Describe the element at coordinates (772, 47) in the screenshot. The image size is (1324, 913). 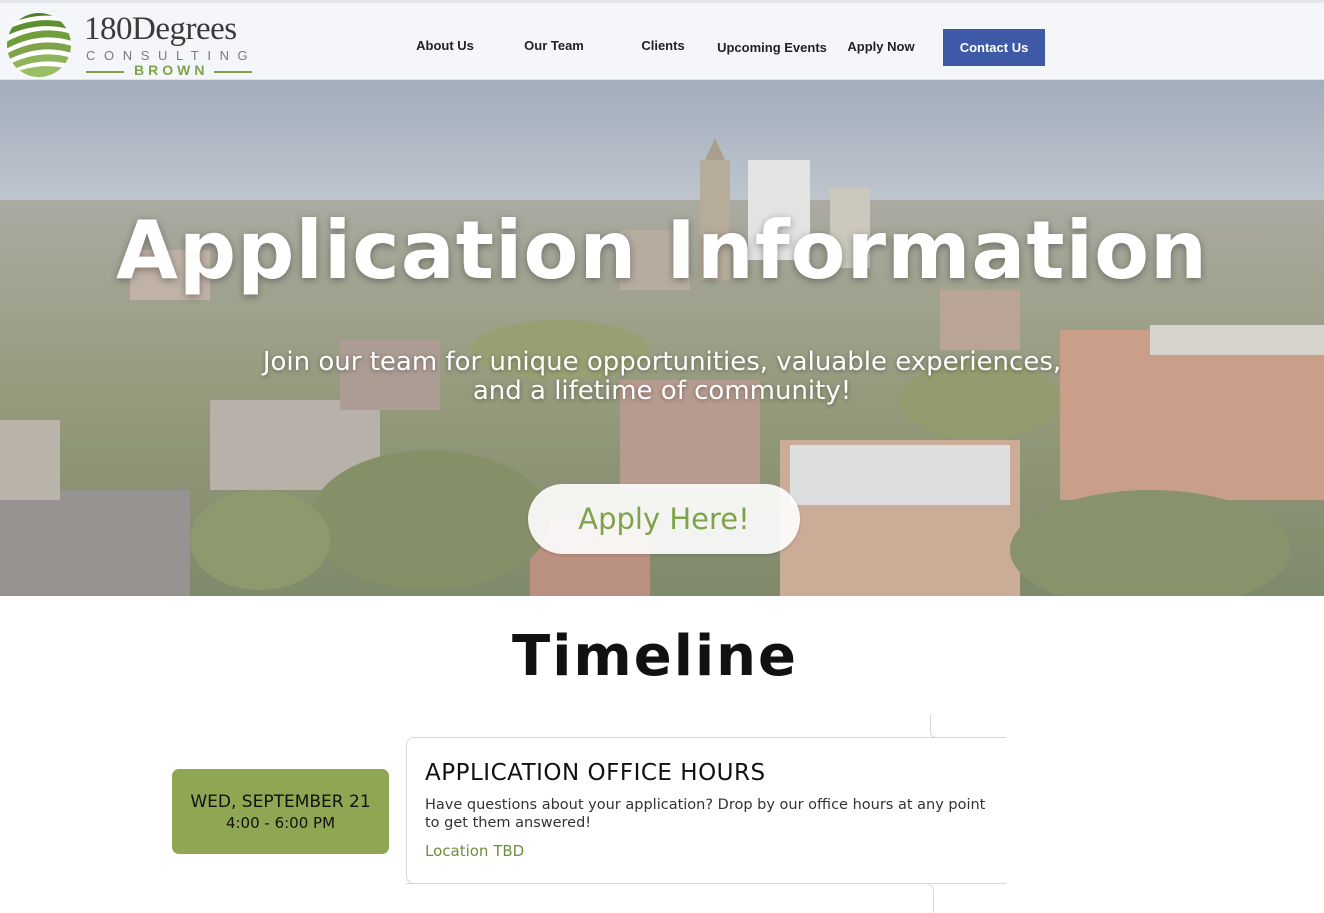
I see `nav-upcoming-events: Upcoming Events` at that location.